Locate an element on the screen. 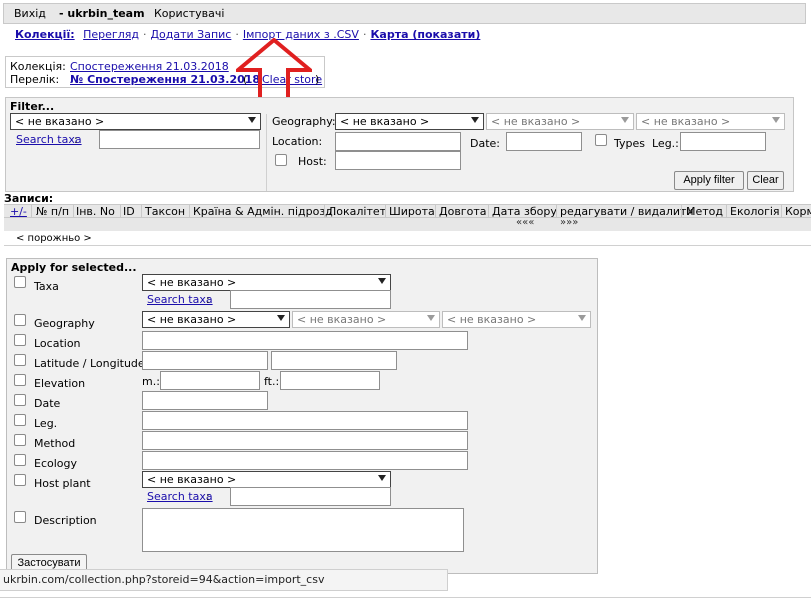 The width and height of the screenshot is (811, 601). col-taxon: Таксон is located at coordinates (165, 211).